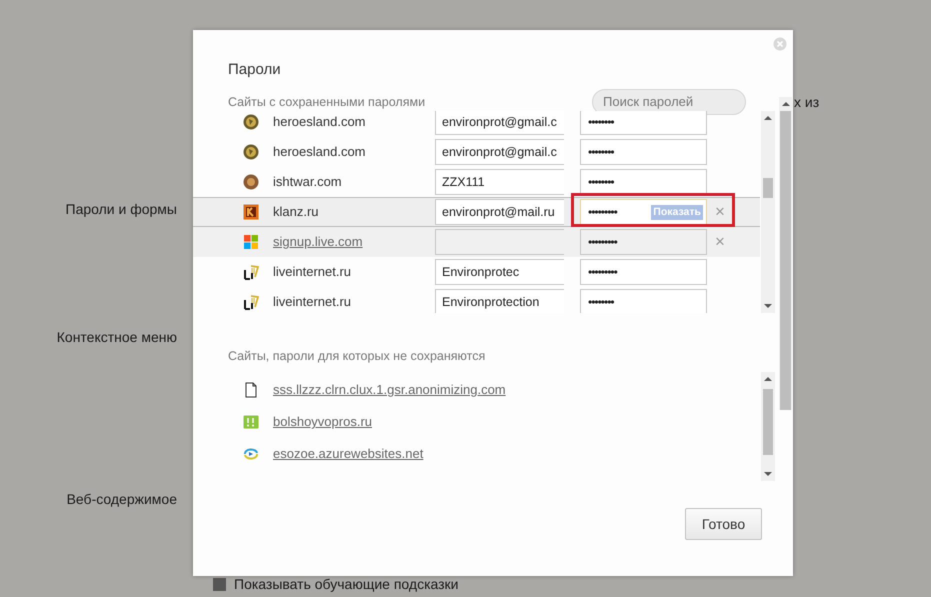 The width and height of the screenshot is (931, 597). What do you see at coordinates (499, 301) in the screenshot?
I see `username-field: Environprotection` at bounding box center [499, 301].